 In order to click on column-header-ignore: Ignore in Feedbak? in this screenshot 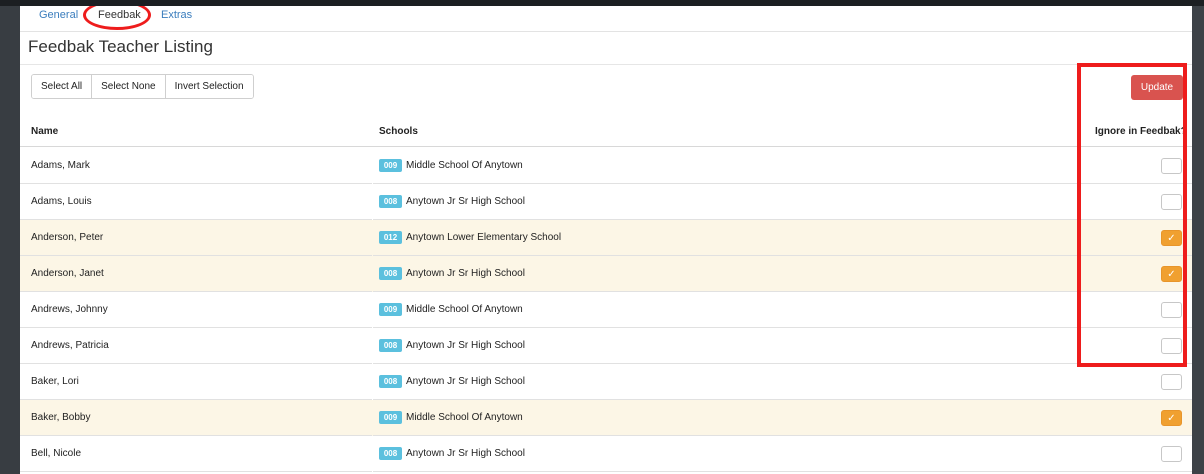, I will do `click(1141, 131)`.